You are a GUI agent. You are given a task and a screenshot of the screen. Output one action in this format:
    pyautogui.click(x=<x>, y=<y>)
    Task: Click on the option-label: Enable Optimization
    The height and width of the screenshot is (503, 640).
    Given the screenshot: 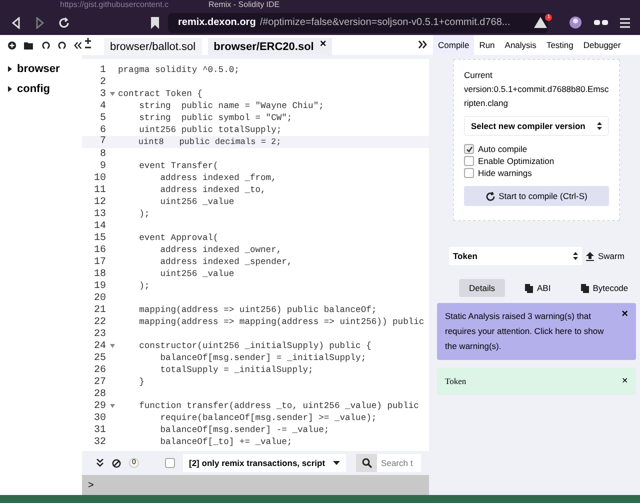 What is the action you would take?
    pyautogui.click(x=516, y=161)
    